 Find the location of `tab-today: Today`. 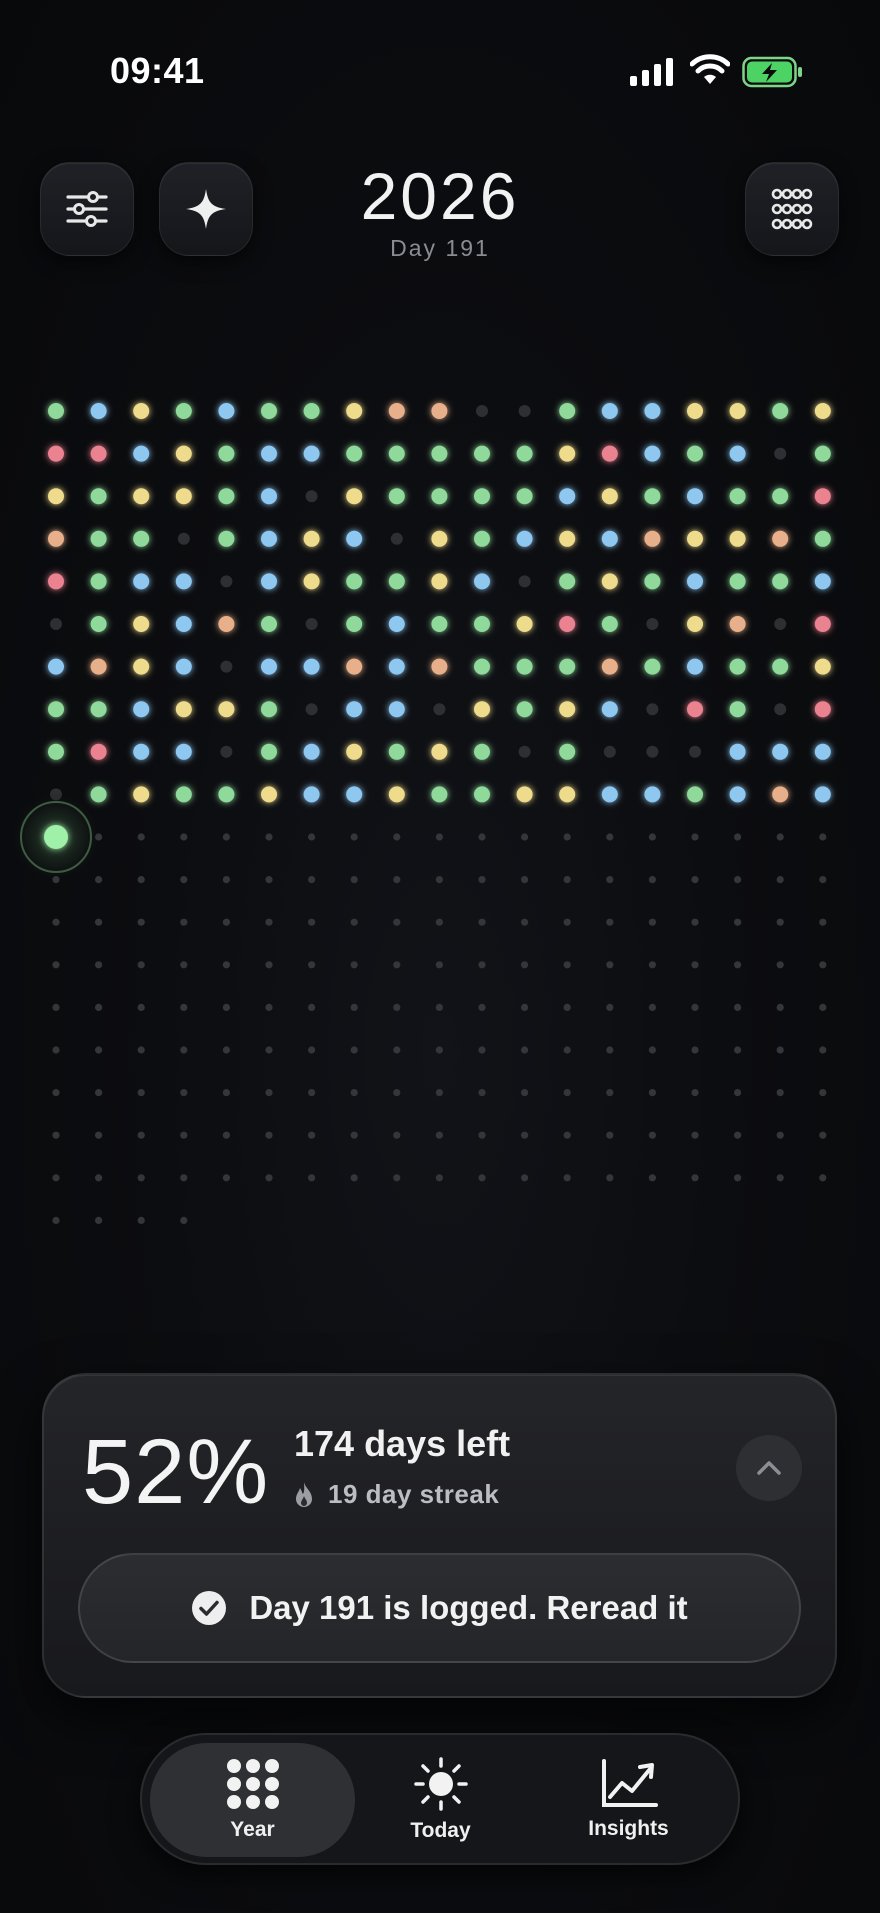

tab-today: Today is located at coordinates (440, 1800).